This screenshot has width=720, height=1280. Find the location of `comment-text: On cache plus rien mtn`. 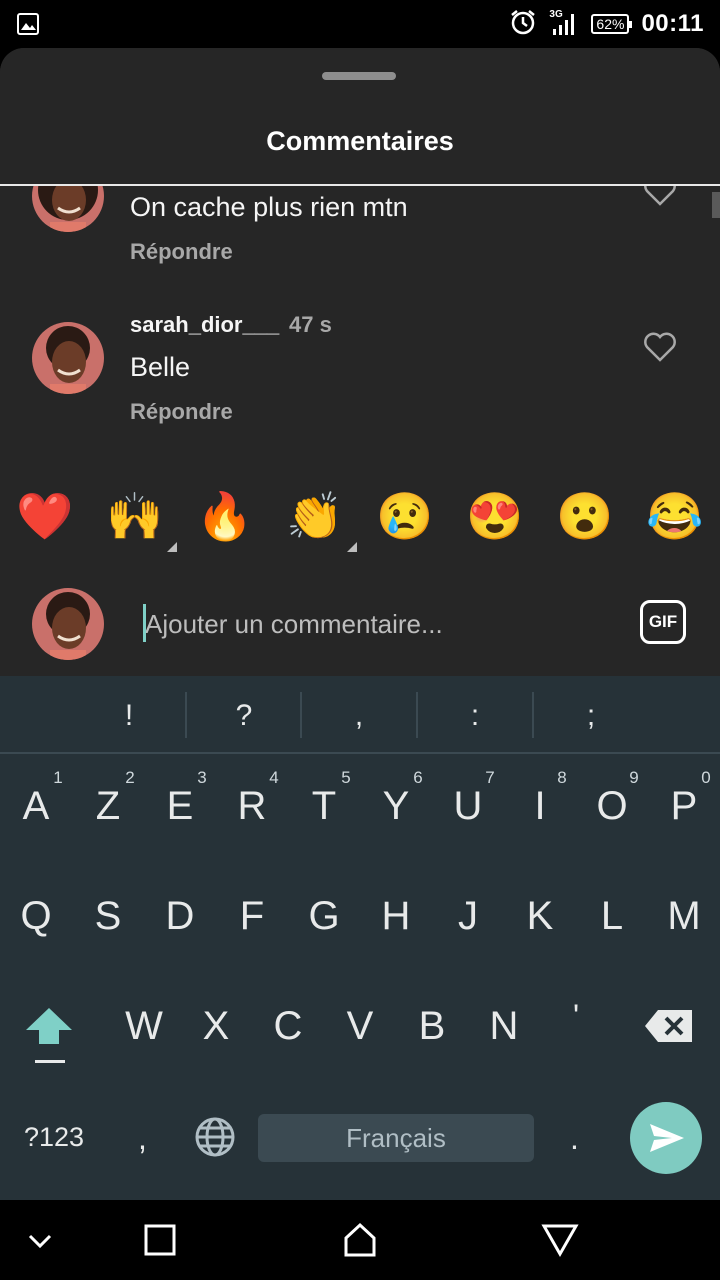

comment-text: On cache plus rien mtn is located at coordinates (269, 207).